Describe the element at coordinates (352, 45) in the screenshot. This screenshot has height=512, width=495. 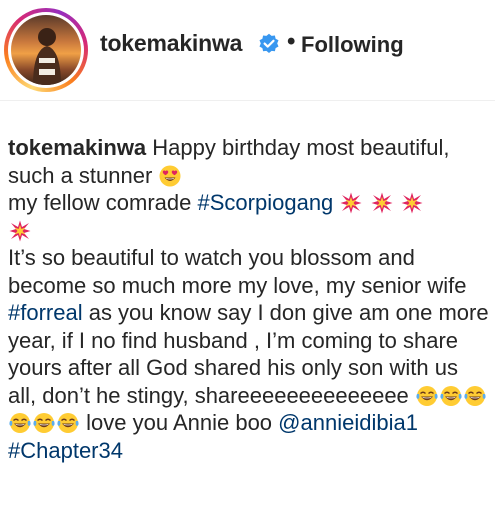
I see `following-button: Following` at that location.